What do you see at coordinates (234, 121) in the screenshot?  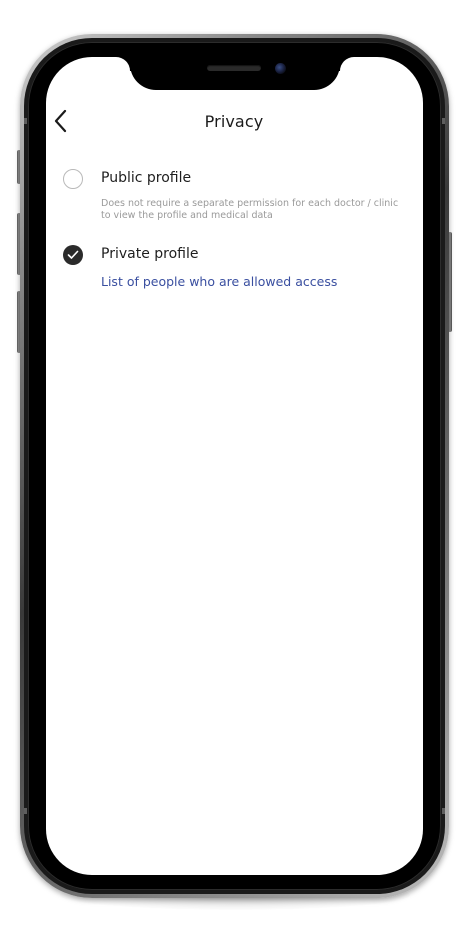 I see `page-title: Privacy` at bounding box center [234, 121].